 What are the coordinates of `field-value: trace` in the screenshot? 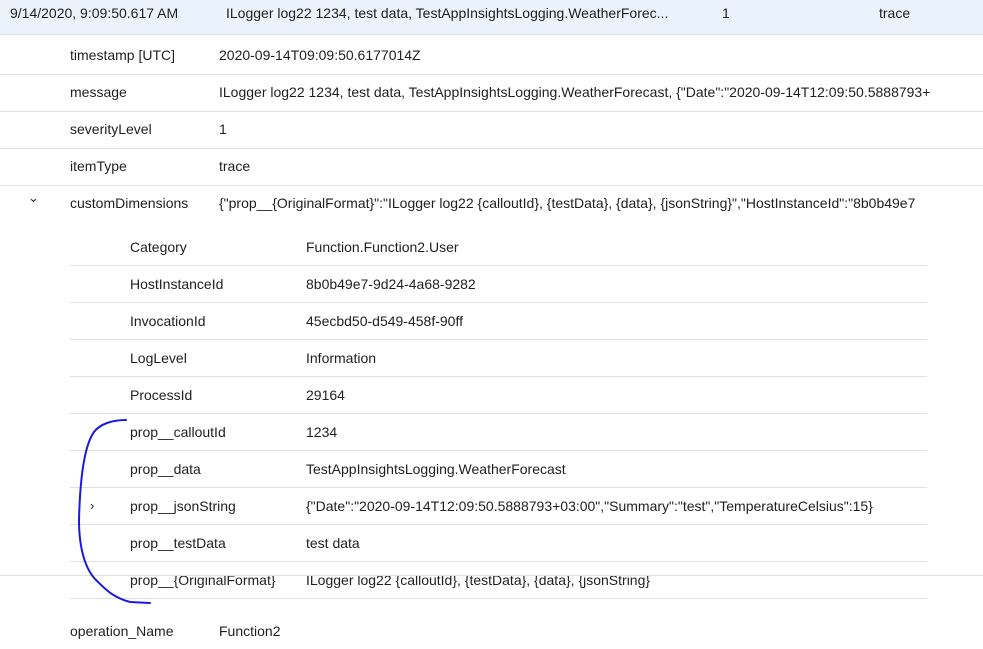 It's located at (235, 166).